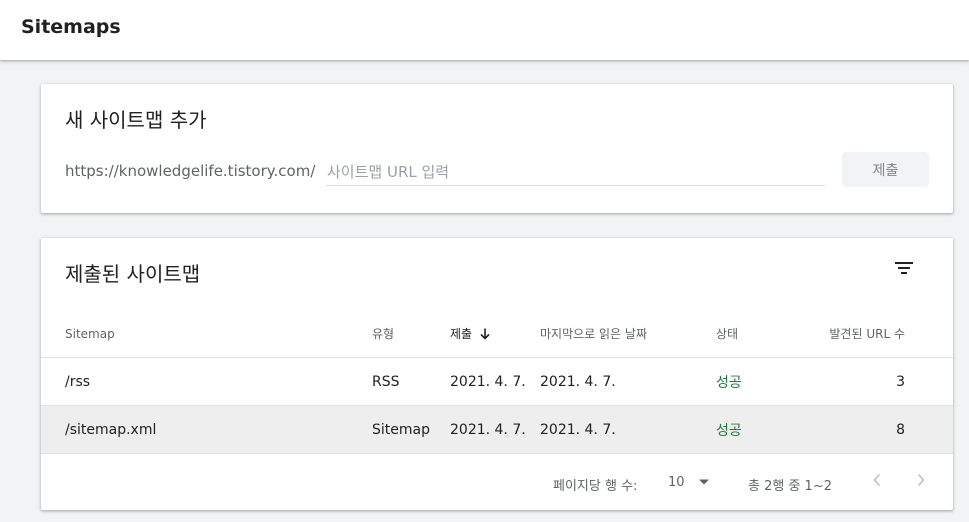 This screenshot has width=969, height=522. I want to click on chevron-left-icon, so click(877, 480).